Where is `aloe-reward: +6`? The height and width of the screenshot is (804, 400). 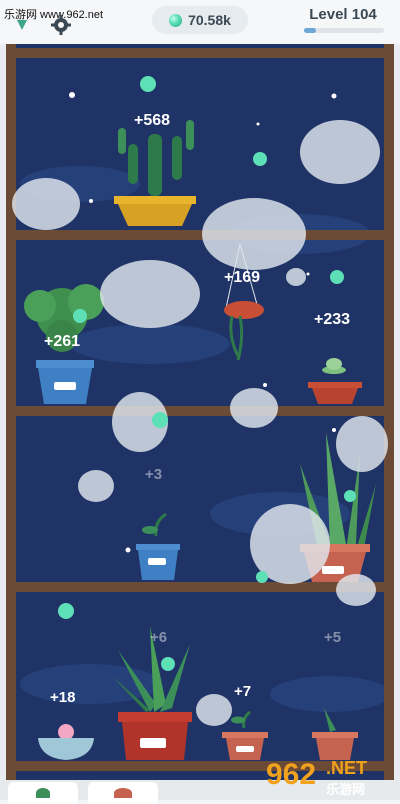 aloe-reward: +6 is located at coordinates (158, 637).